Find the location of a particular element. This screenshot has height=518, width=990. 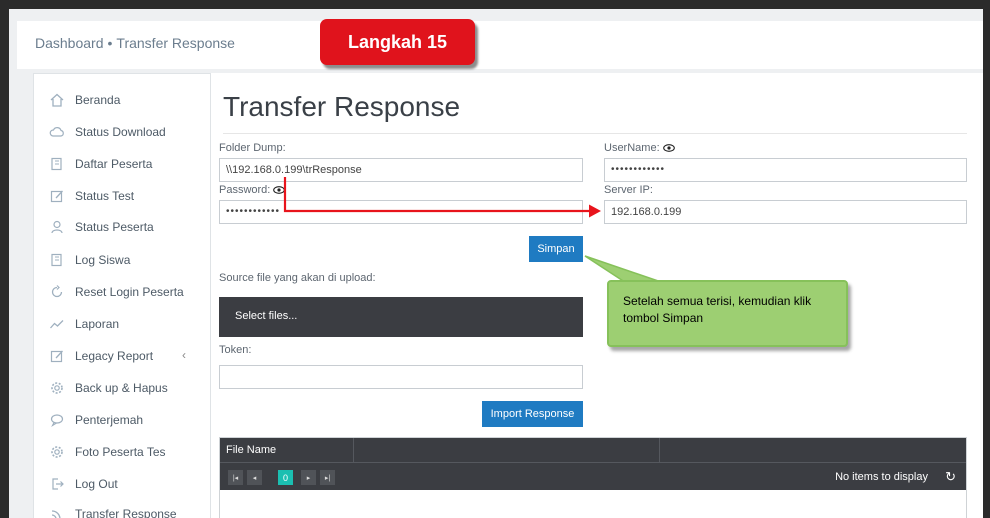

breadcrumb: Dashboard • Transfer Response is located at coordinates (135, 43).